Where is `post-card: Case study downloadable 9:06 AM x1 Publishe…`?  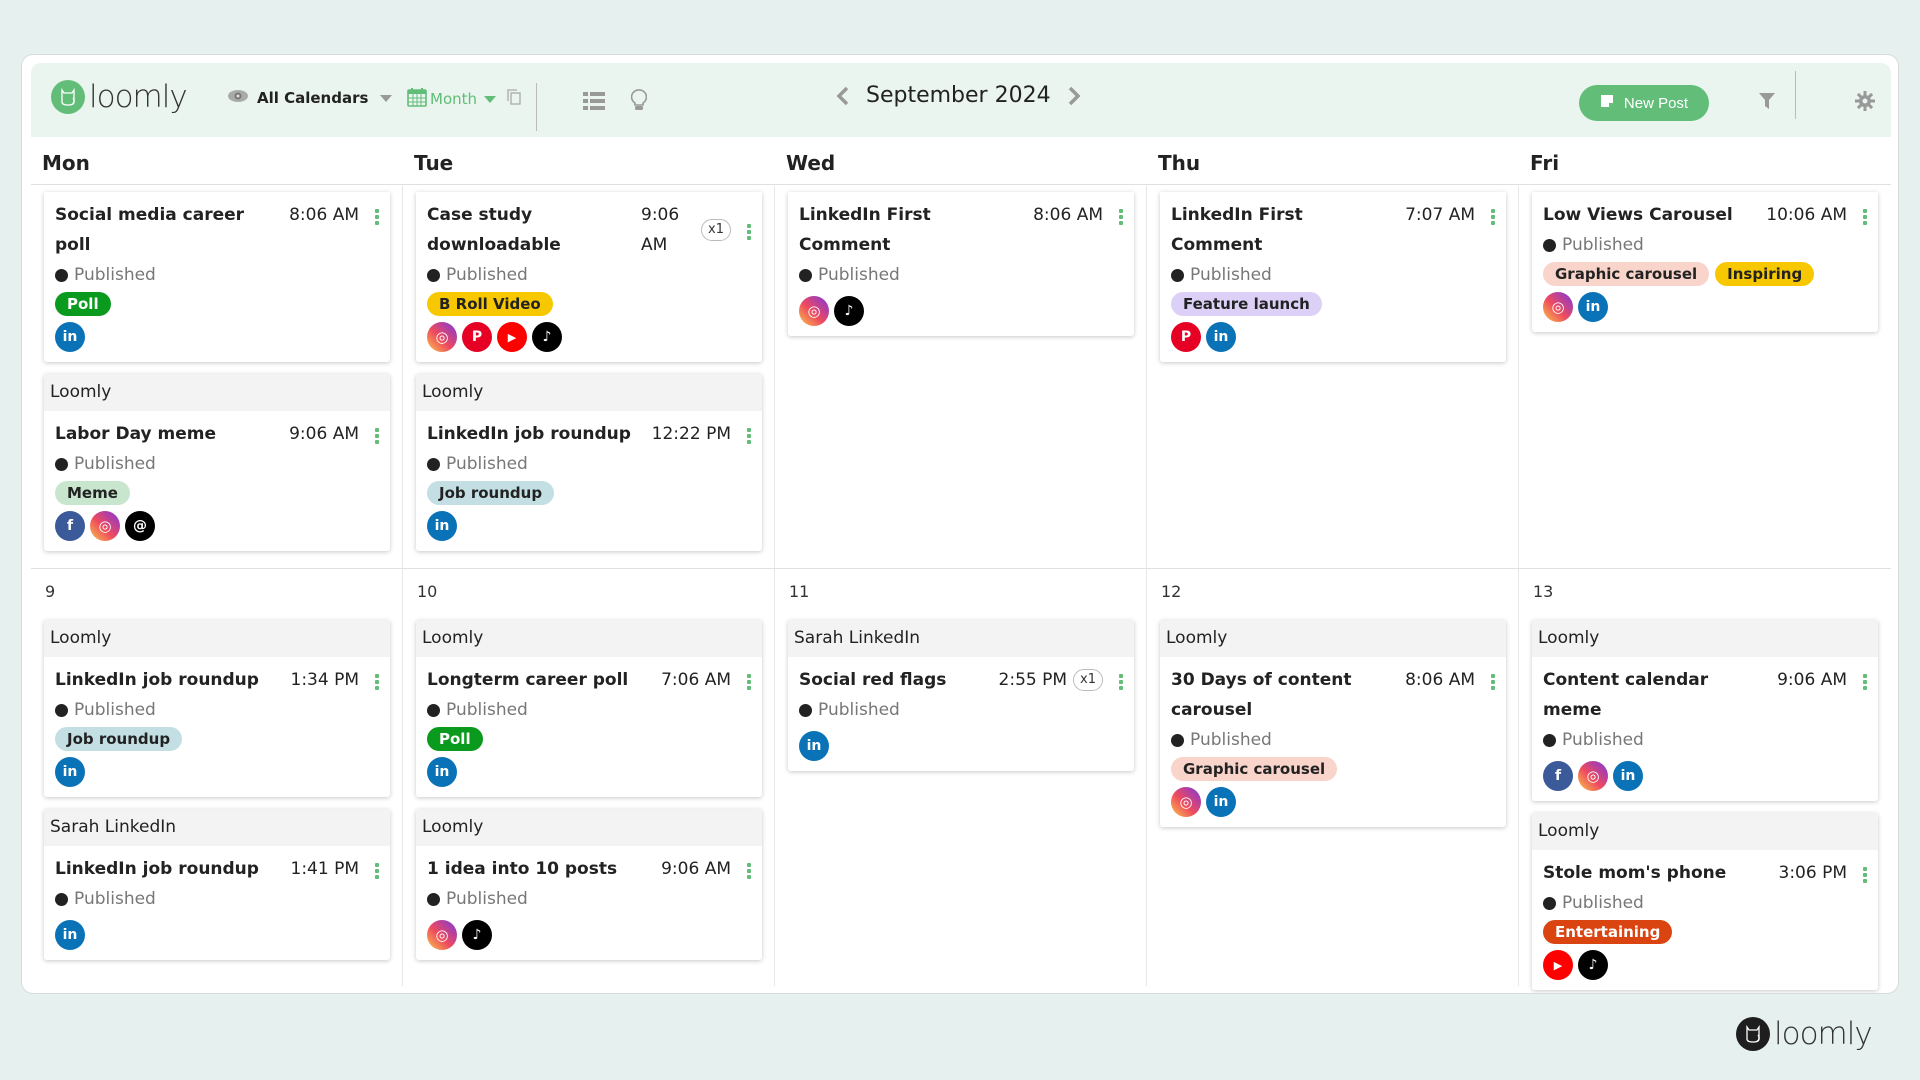
post-card: Case study downloadable 9:06 AM x1 Publishe… is located at coordinates (589, 277).